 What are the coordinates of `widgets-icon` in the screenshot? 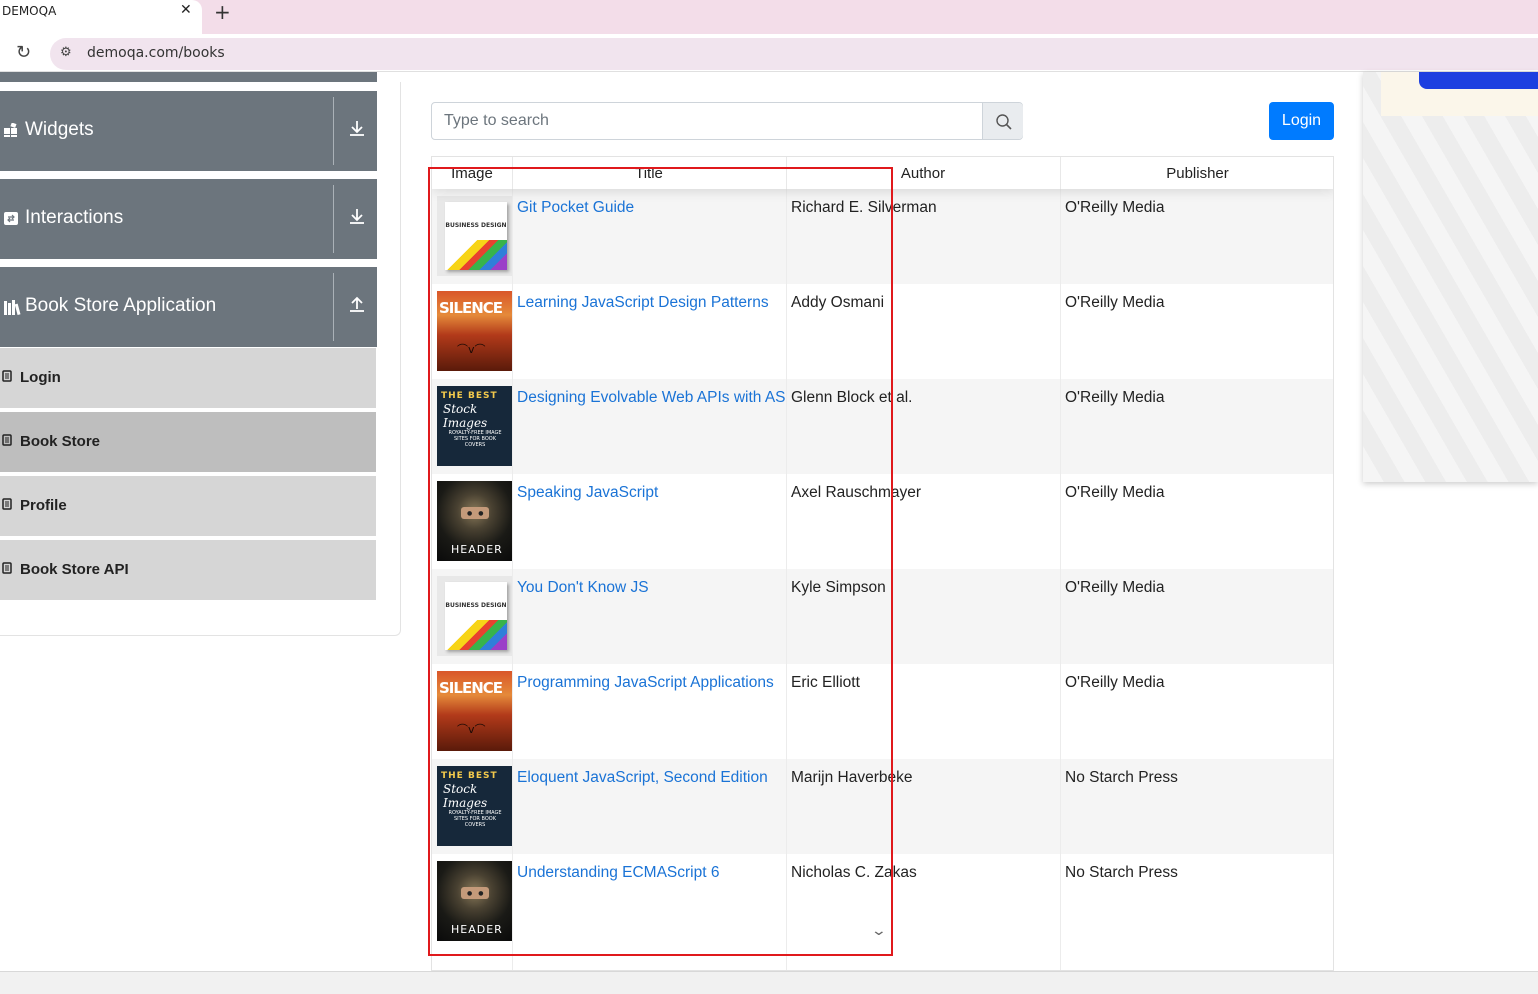 It's located at (12, 130).